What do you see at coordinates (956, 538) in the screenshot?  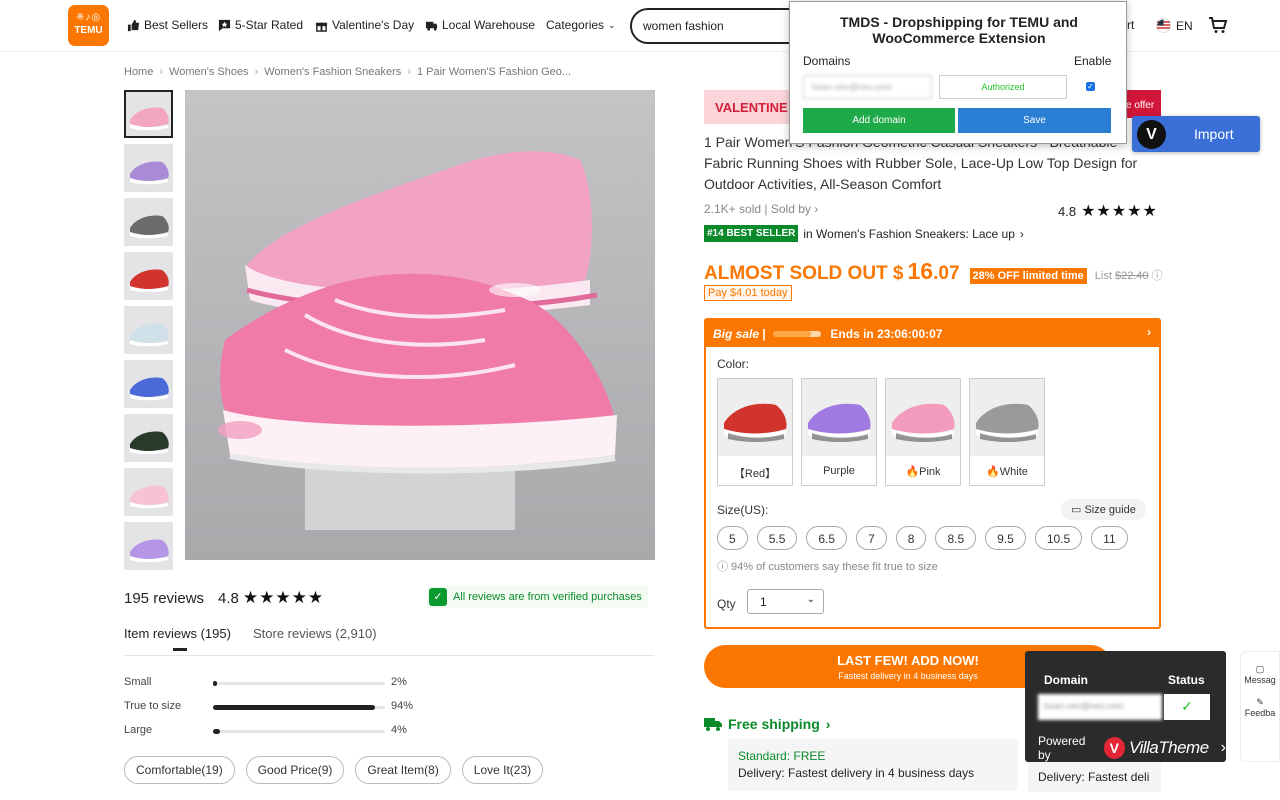 I see `size-option: 8.5` at bounding box center [956, 538].